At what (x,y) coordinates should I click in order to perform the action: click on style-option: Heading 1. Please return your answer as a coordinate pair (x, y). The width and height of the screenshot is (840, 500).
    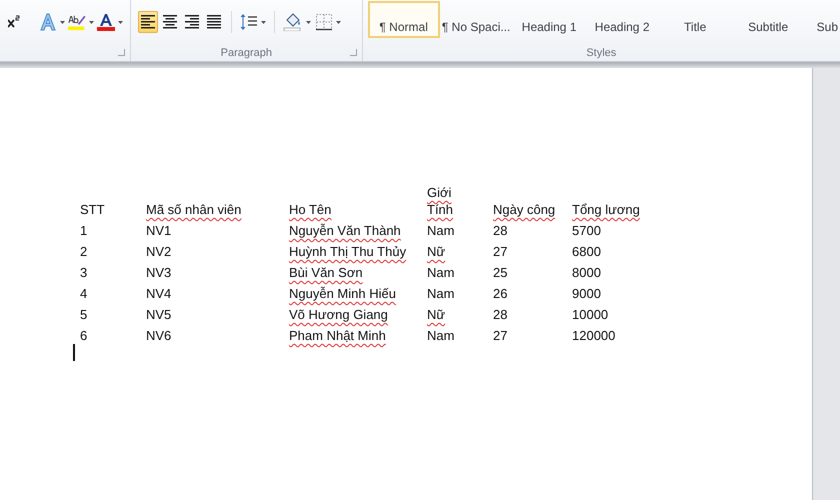
    Looking at the image, I should click on (549, 19).